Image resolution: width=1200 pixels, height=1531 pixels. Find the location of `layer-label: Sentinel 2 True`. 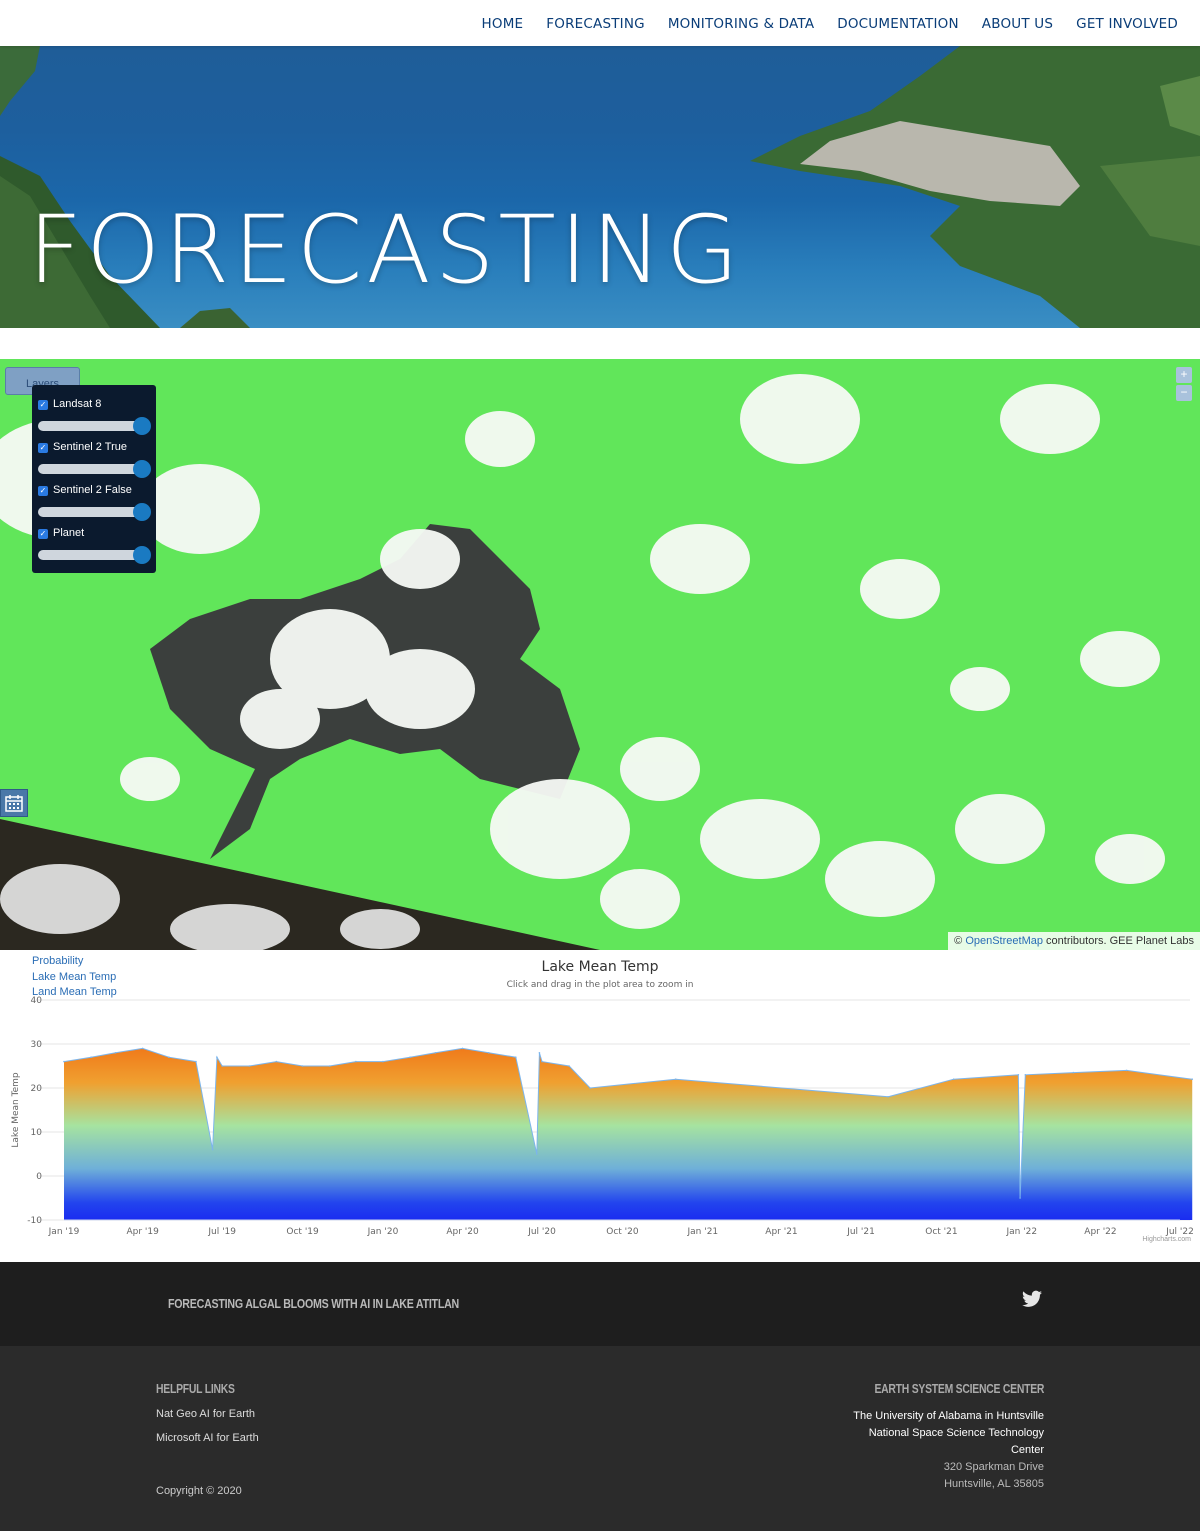

layer-label: Sentinel 2 True is located at coordinates (90, 447).